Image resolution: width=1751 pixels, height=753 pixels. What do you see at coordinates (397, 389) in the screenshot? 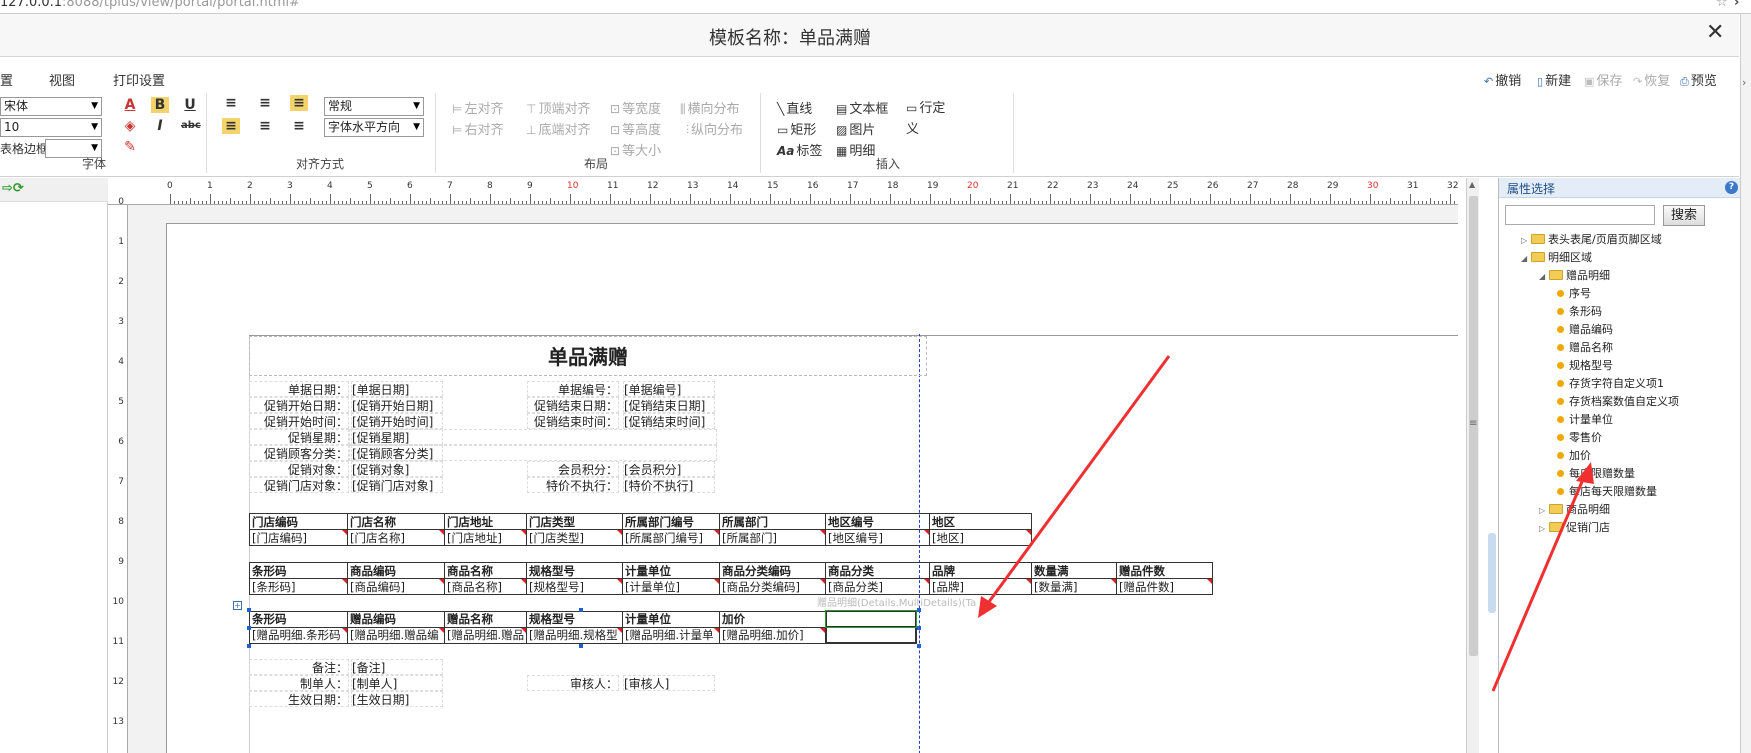
I see `field-value: [单据日期]` at bounding box center [397, 389].